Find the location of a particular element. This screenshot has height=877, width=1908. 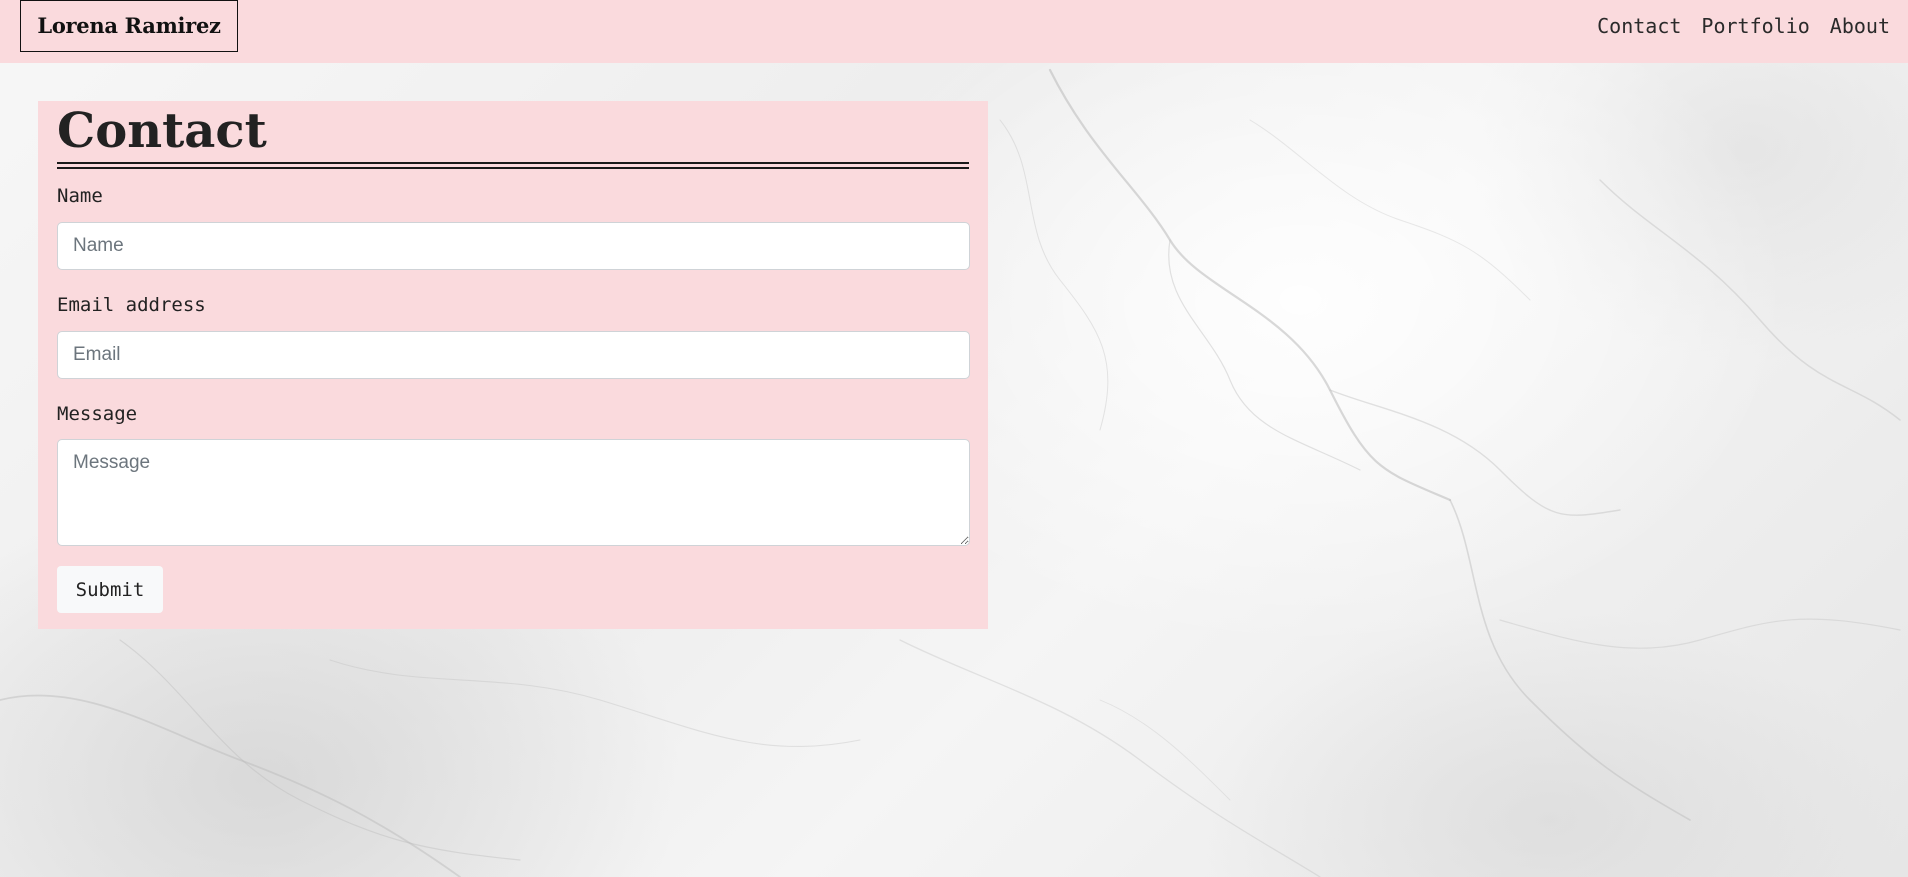

nav-link-portfolio: Portfolio is located at coordinates (1755, 26).